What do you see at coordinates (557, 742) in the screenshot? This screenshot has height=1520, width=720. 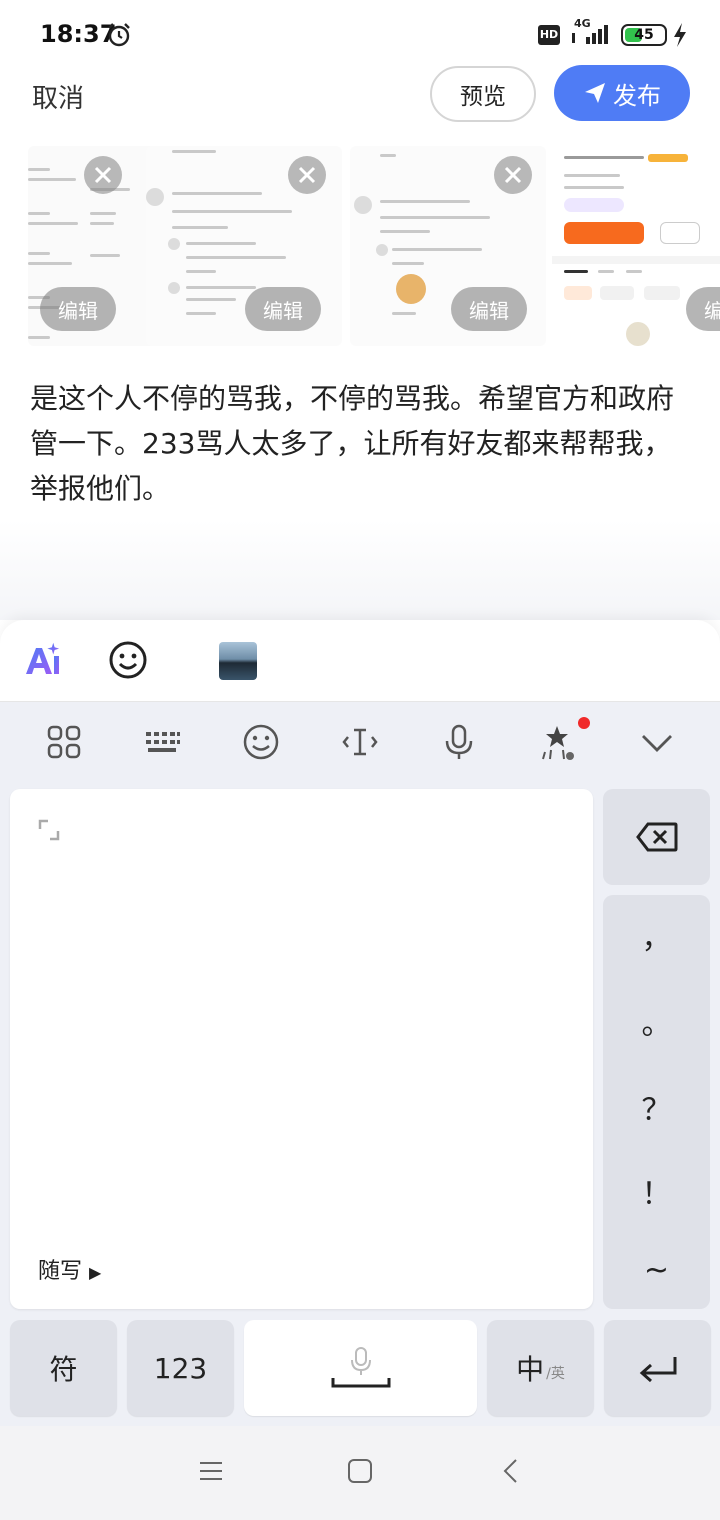 I see `sparkle-icon` at bounding box center [557, 742].